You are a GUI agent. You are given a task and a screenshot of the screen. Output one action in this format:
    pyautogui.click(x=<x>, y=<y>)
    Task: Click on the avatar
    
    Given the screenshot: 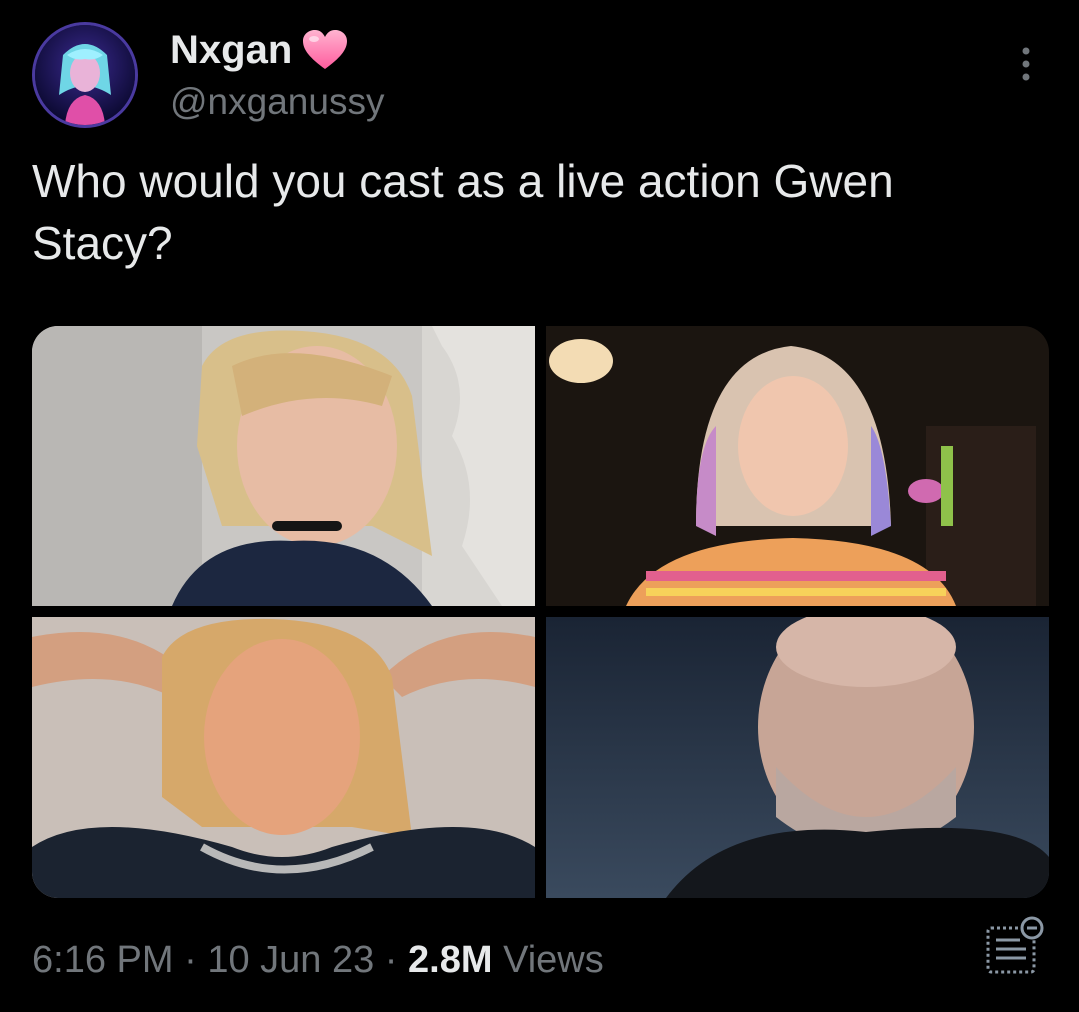 What is the action you would take?
    pyautogui.click(x=85, y=75)
    